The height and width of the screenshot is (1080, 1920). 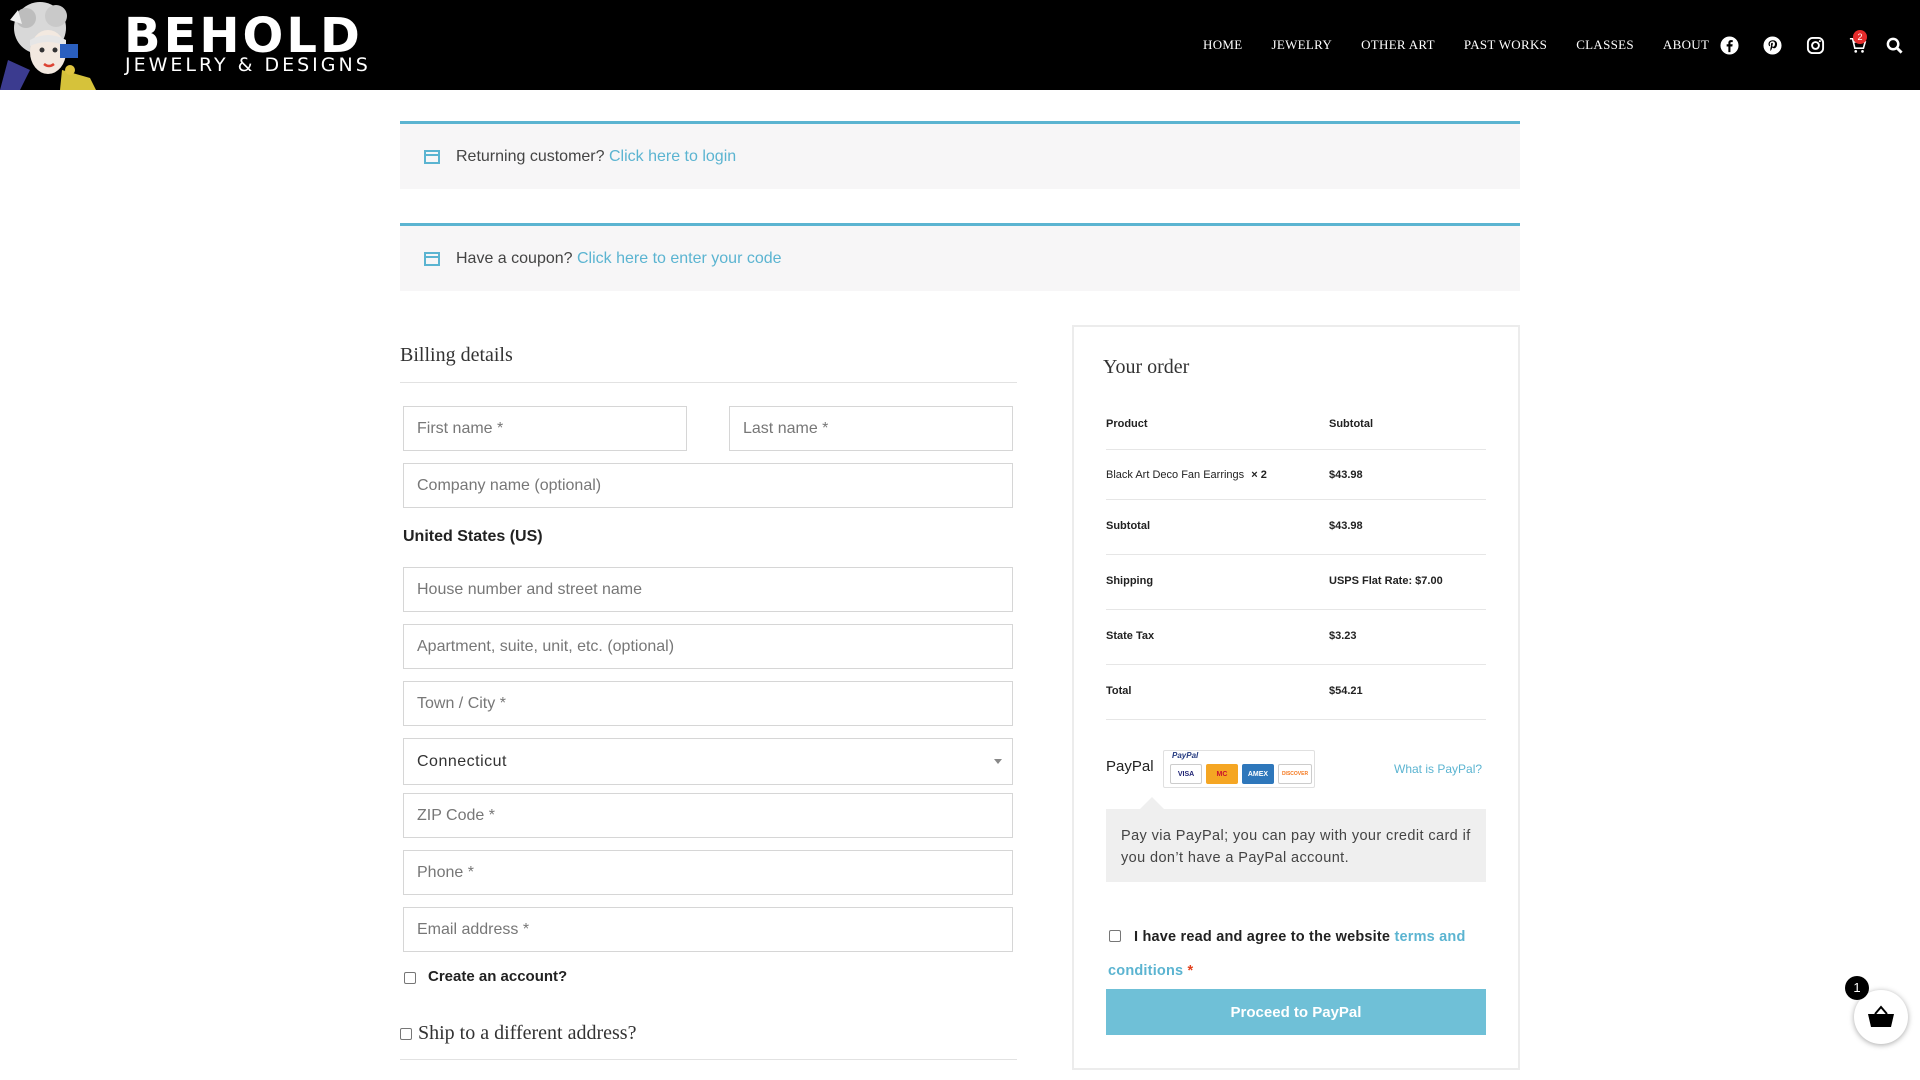 What do you see at coordinates (1186, 774) in the screenshot?
I see `visa-card-icon: VISA` at bounding box center [1186, 774].